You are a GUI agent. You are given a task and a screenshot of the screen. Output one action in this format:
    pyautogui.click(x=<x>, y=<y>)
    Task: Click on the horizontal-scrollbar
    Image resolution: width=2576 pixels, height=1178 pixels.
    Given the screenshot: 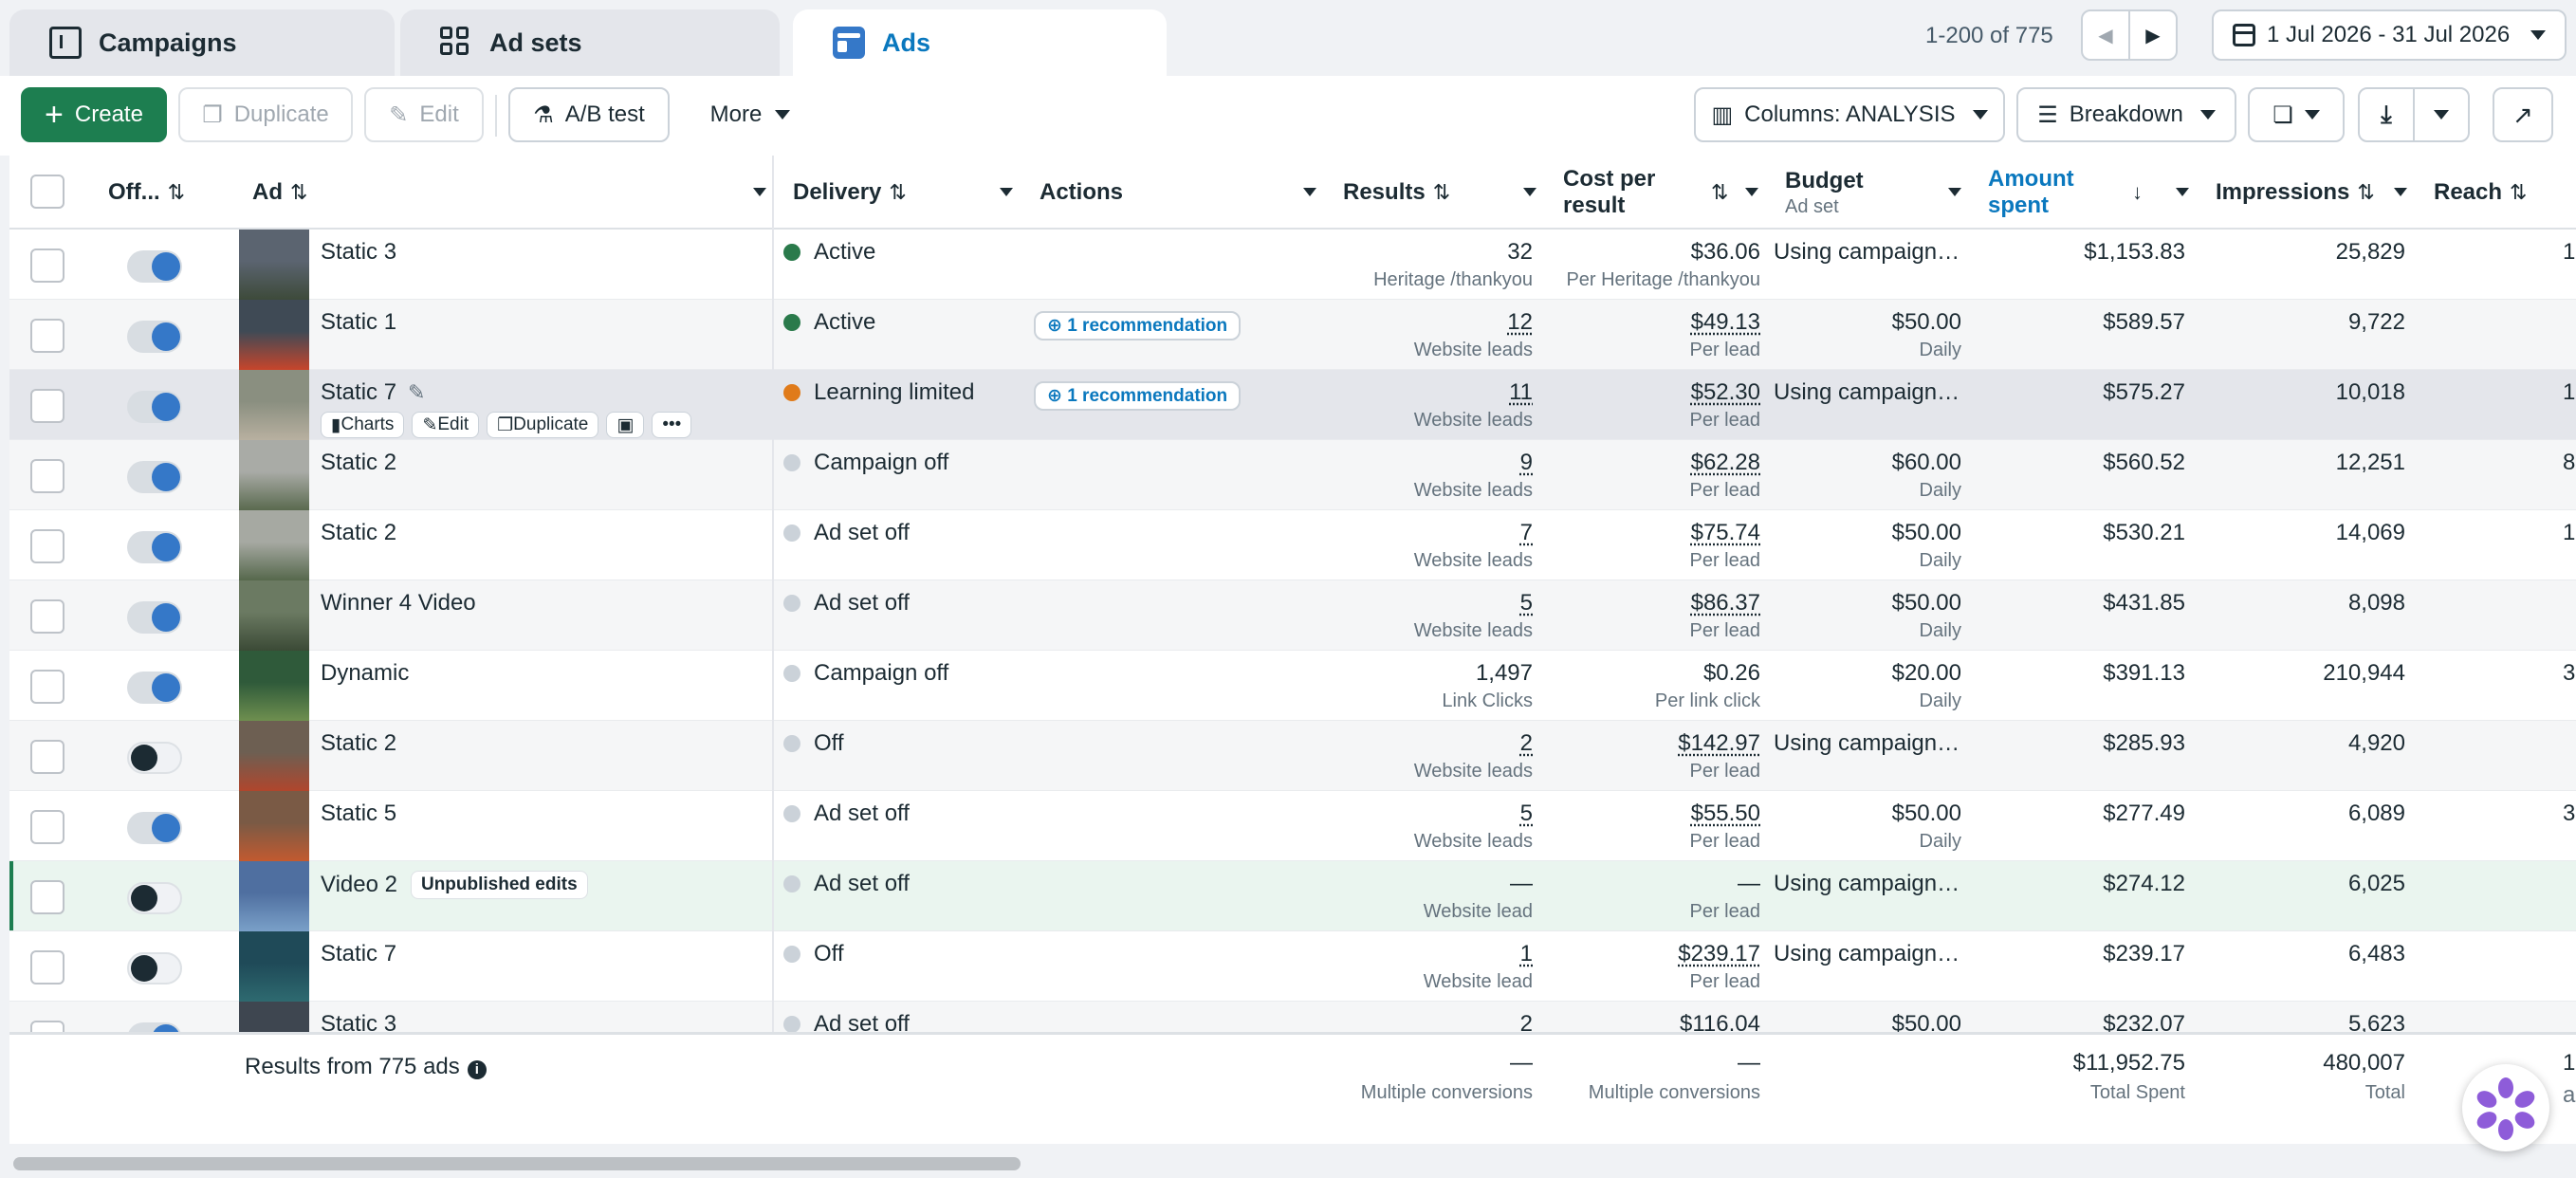 What is the action you would take?
    pyautogui.click(x=517, y=1163)
    